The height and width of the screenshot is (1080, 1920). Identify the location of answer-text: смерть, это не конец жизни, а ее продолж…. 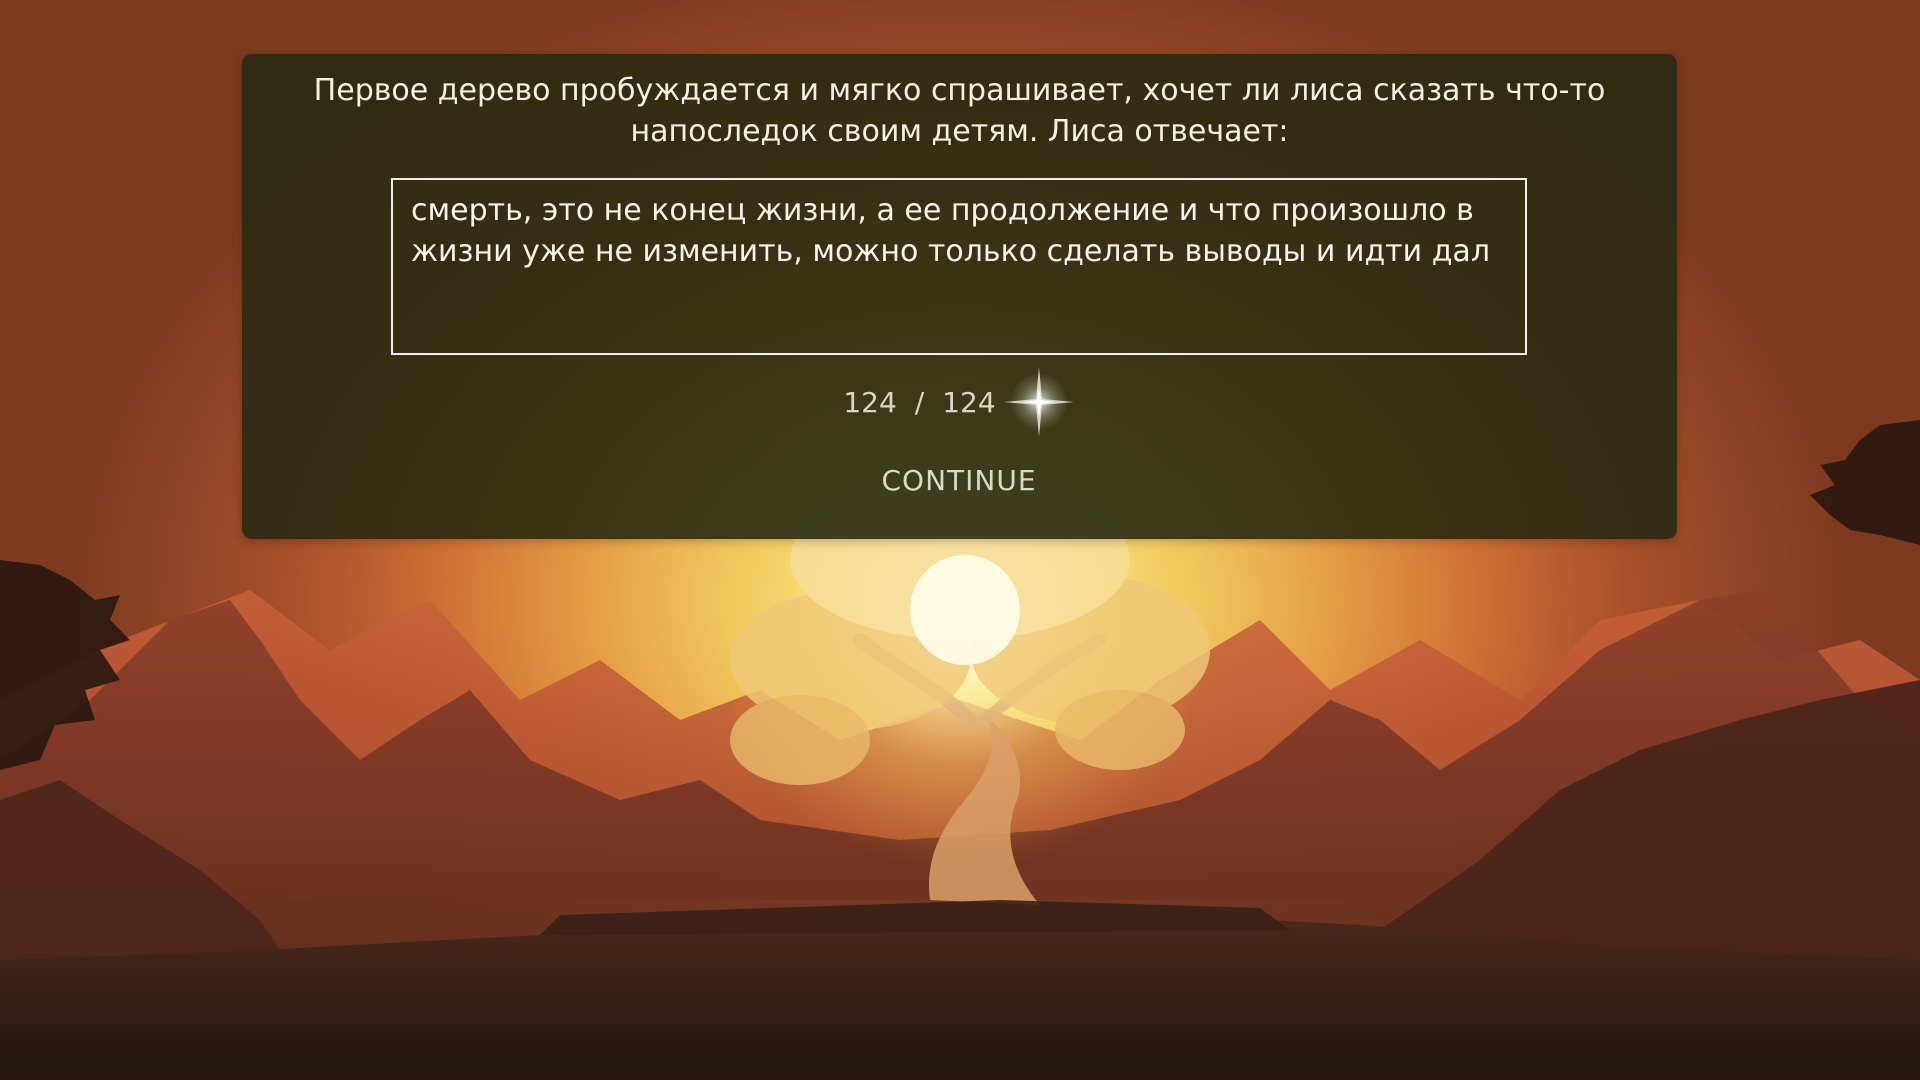
(959, 266).